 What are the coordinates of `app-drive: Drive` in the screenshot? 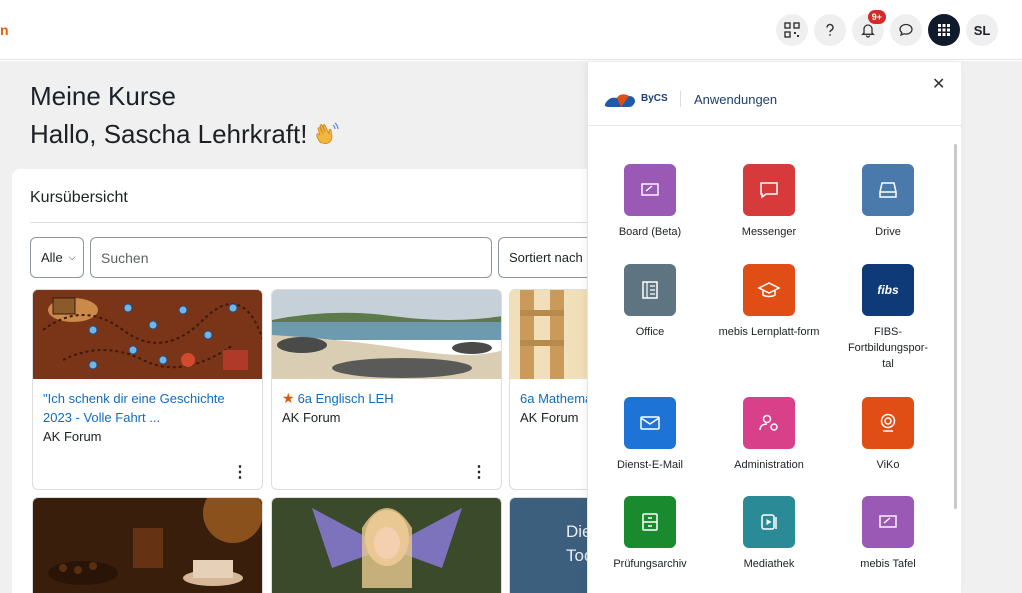 It's located at (888, 202).